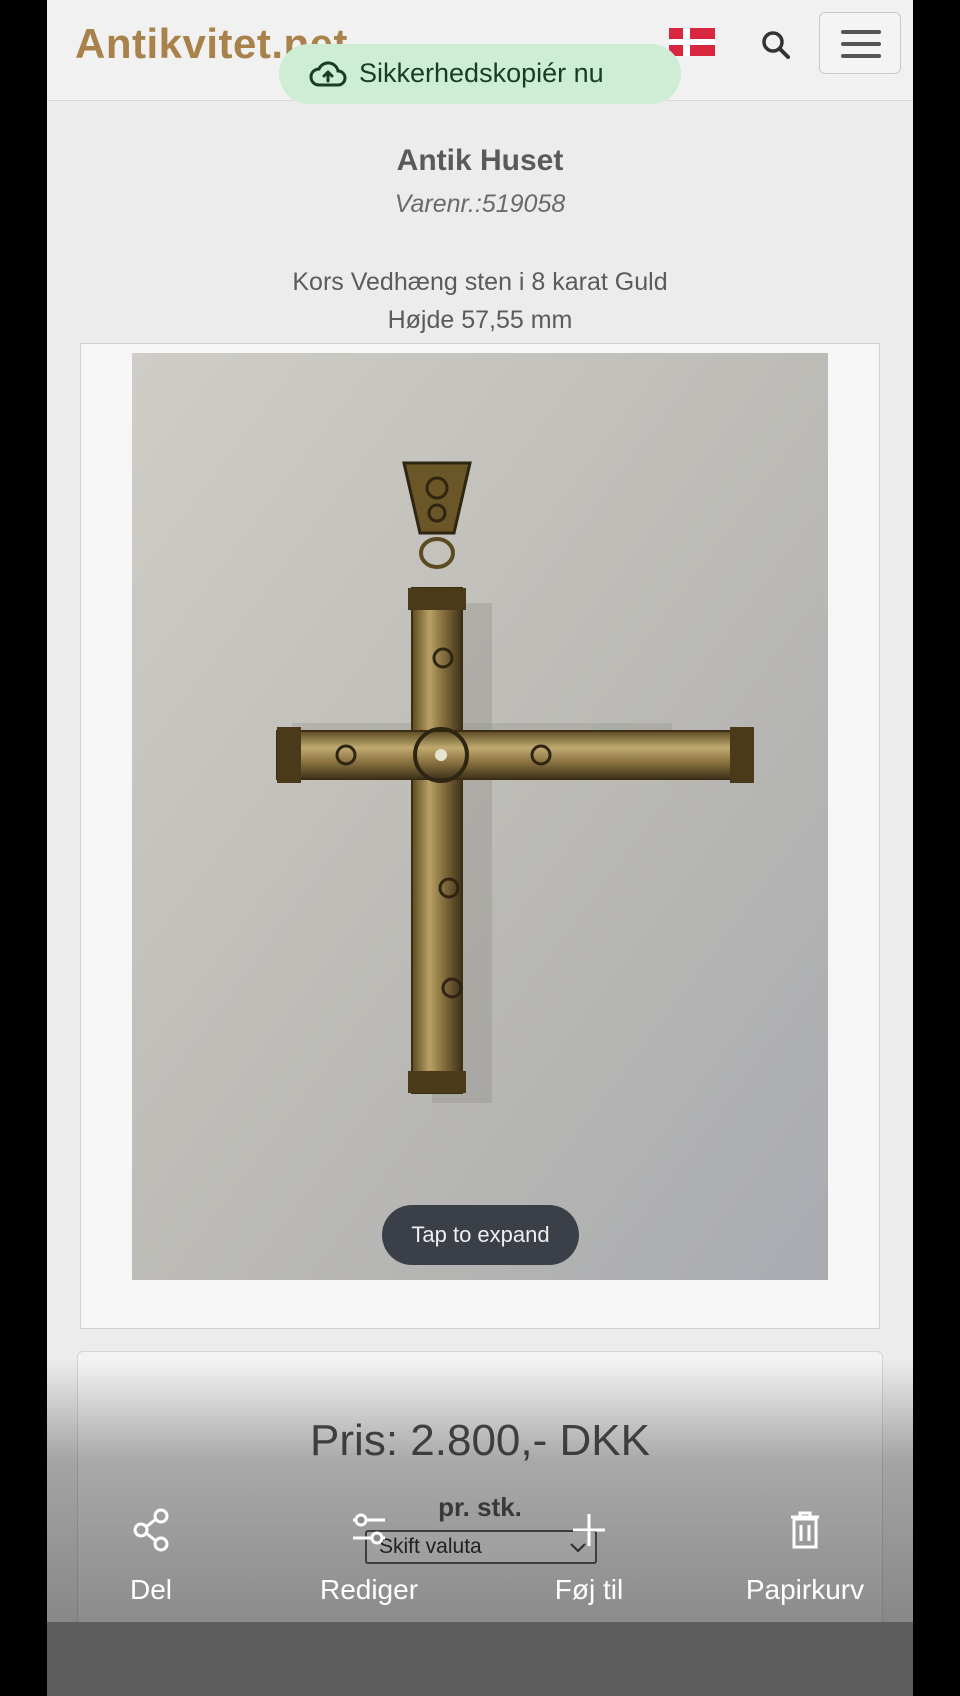 Image resolution: width=960 pixels, height=1696 pixels. Describe the element at coordinates (805, 1589) in the screenshot. I see `trash-action-label: Papirkurv` at that location.